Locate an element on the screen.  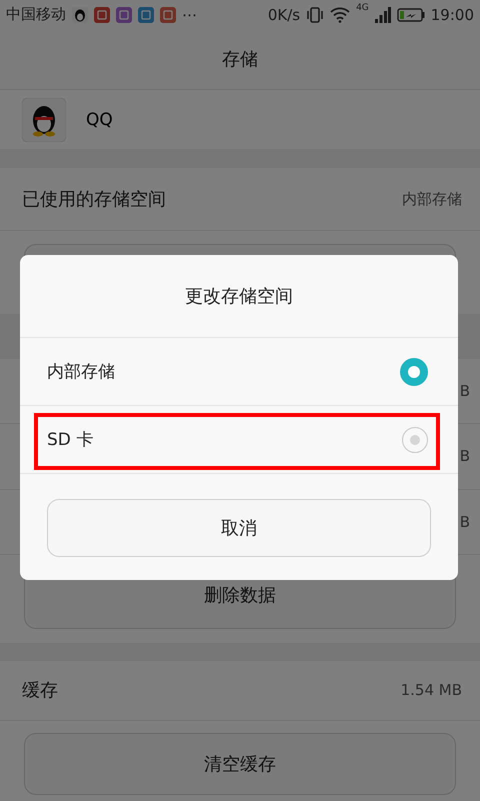
network-type: 4G is located at coordinates (362, 8).